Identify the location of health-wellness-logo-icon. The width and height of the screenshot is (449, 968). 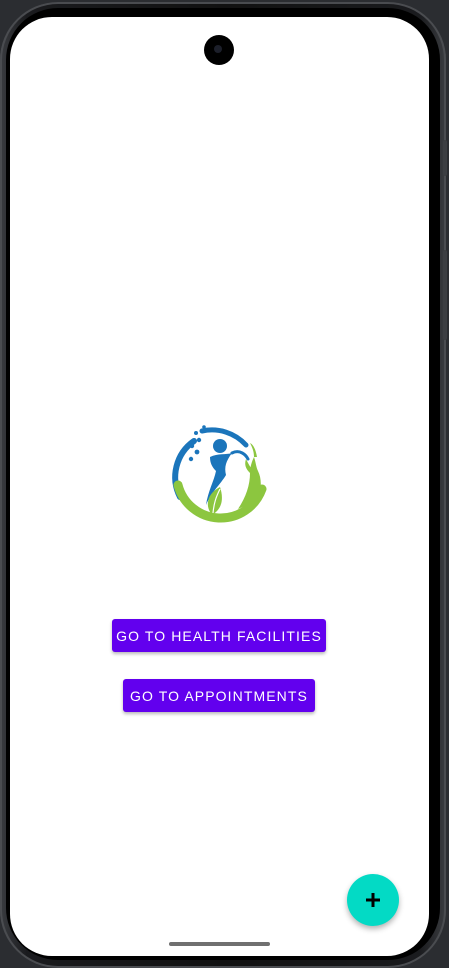
(218, 473).